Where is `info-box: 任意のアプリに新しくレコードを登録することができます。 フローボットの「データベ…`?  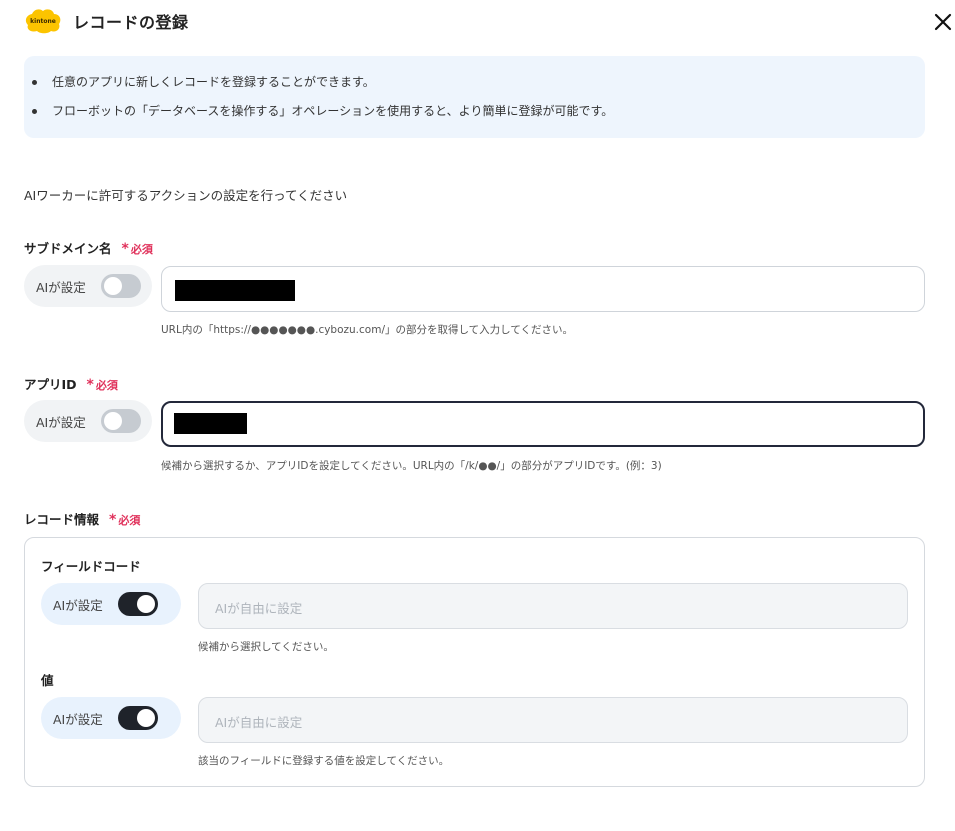
info-box: 任意のアプリに新しくレコードを登録することができます。 フローボットの「データベ… is located at coordinates (474, 97).